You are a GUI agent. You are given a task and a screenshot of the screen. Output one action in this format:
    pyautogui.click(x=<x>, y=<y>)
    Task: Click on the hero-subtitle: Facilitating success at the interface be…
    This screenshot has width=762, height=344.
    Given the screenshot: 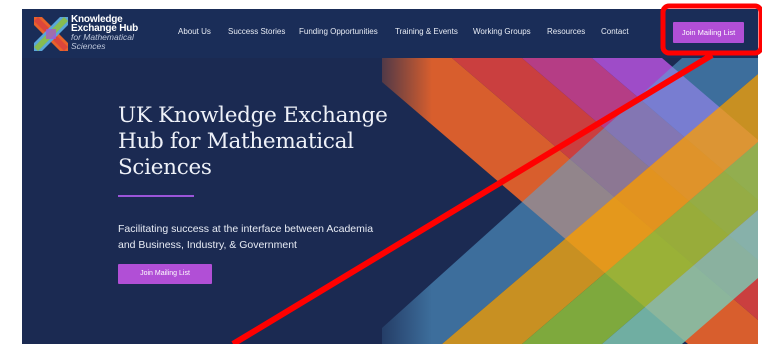 What is the action you would take?
    pyautogui.click(x=246, y=237)
    